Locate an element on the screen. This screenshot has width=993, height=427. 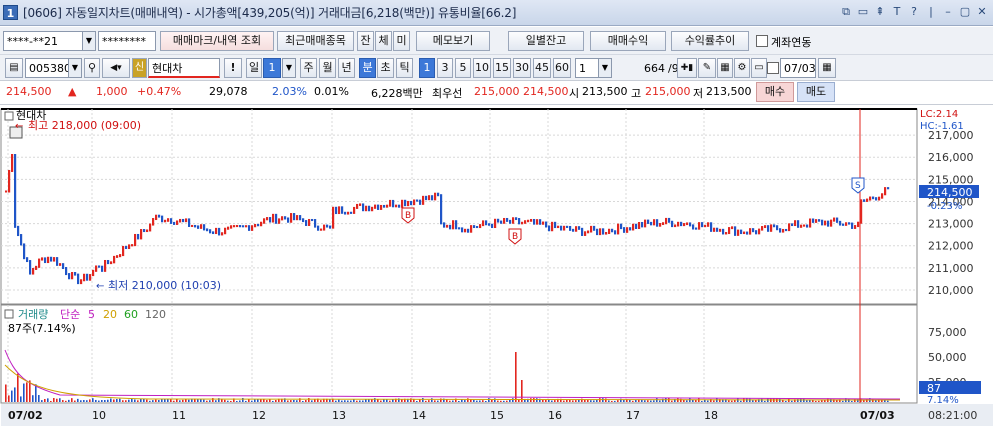
trade-profit-button: 매매수익 is located at coordinates (628, 41).